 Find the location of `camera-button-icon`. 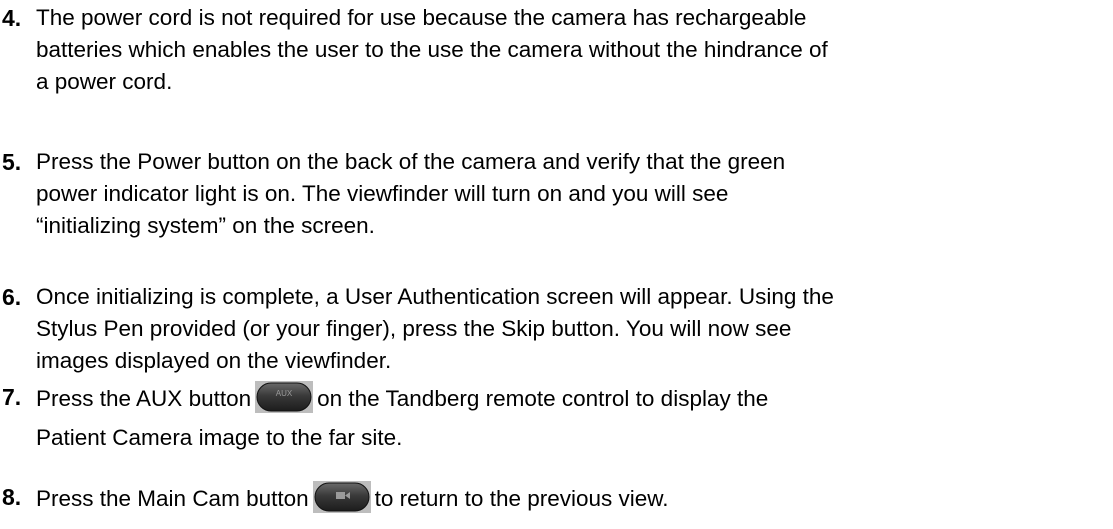

camera-button-icon is located at coordinates (341, 501).